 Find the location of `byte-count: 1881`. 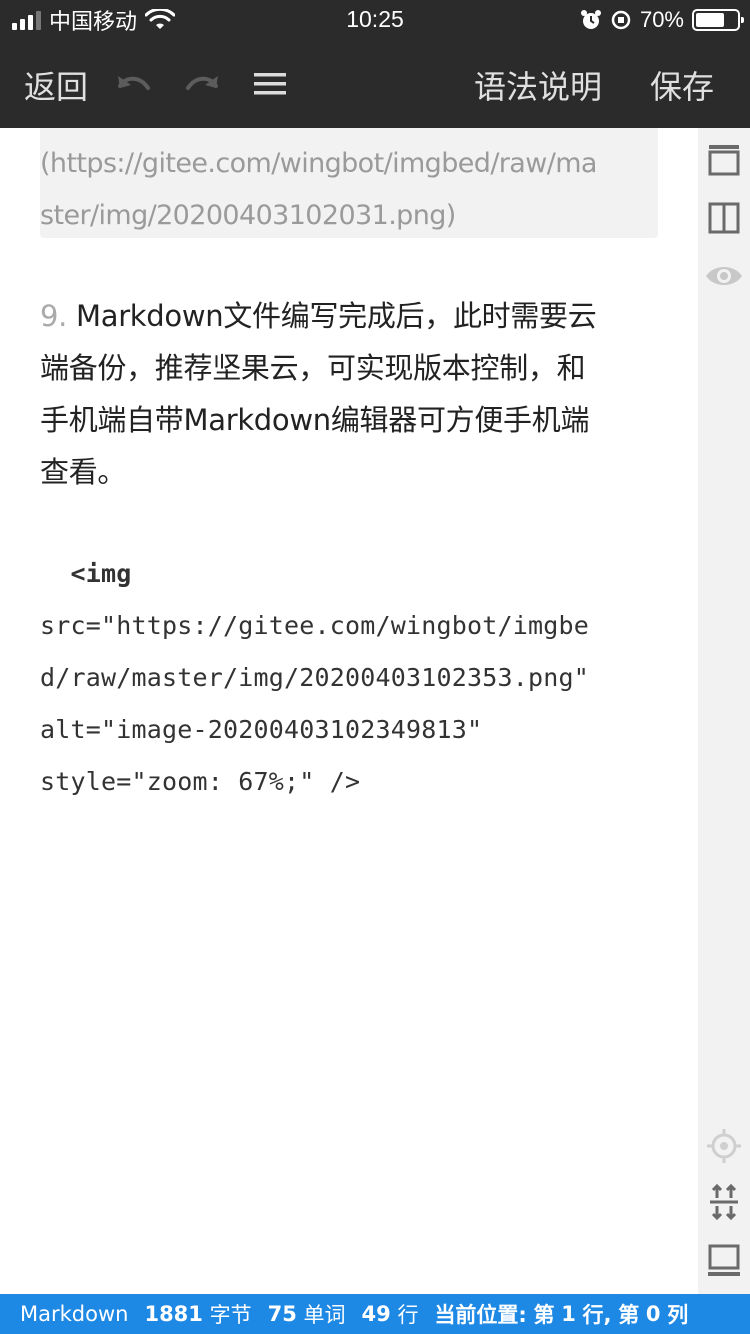

byte-count: 1881 is located at coordinates (173, 1314).